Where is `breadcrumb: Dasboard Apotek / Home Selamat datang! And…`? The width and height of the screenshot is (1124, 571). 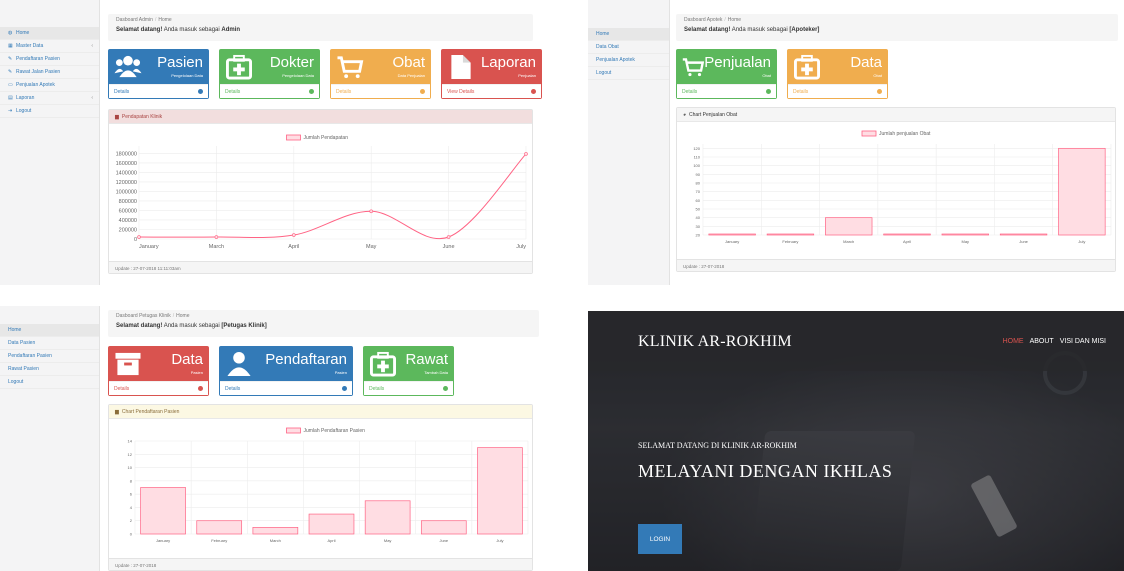
breadcrumb: Dasboard Apotek / Home Selamat datang! And… is located at coordinates (897, 27).